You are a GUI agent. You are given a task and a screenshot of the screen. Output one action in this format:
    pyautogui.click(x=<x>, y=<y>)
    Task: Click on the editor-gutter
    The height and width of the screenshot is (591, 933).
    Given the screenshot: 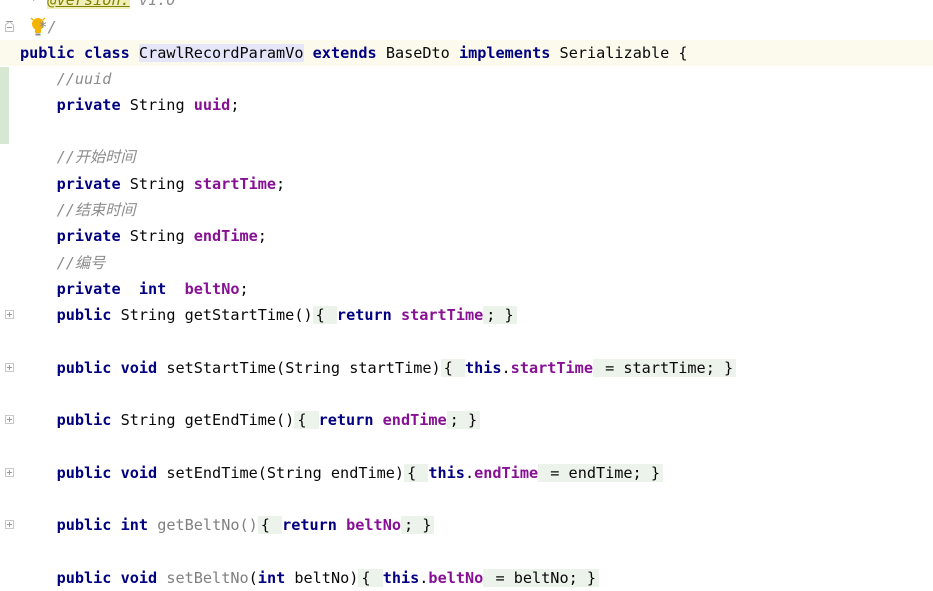 What is the action you would take?
    pyautogui.click(x=8, y=288)
    